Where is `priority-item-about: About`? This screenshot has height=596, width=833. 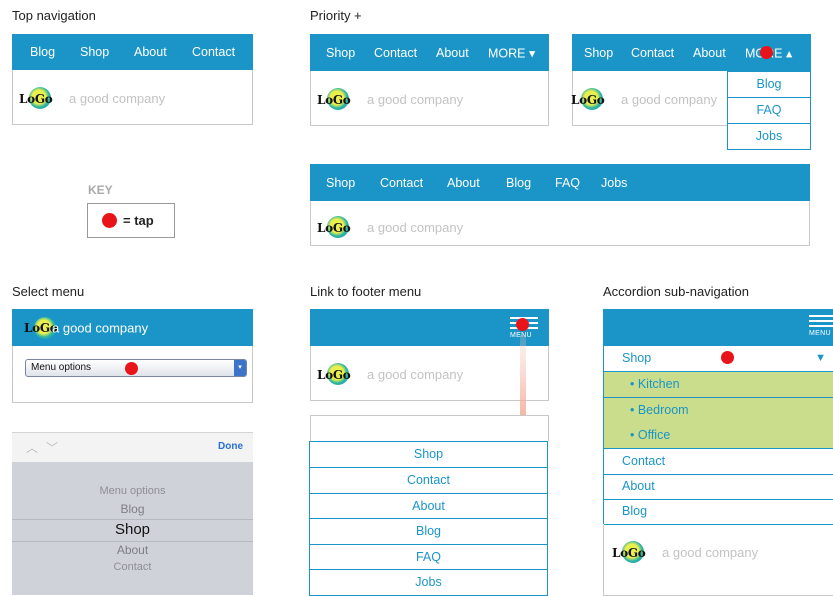
priority-item-about: About is located at coordinates (452, 53).